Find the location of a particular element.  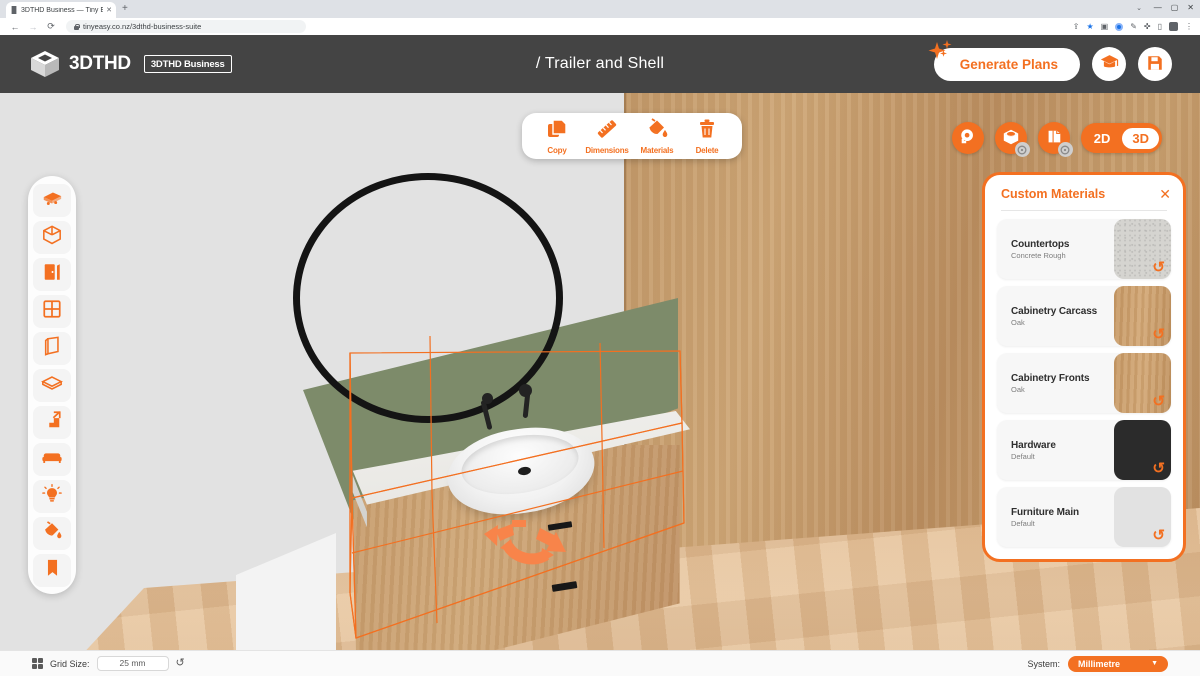

window-minimize-icon: — is located at coordinates (1158, 8).